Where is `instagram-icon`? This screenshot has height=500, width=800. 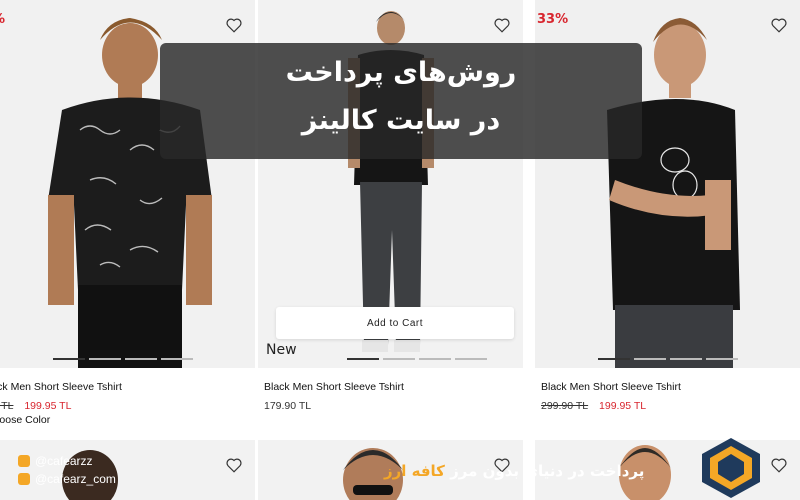 instagram-icon is located at coordinates (24, 479).